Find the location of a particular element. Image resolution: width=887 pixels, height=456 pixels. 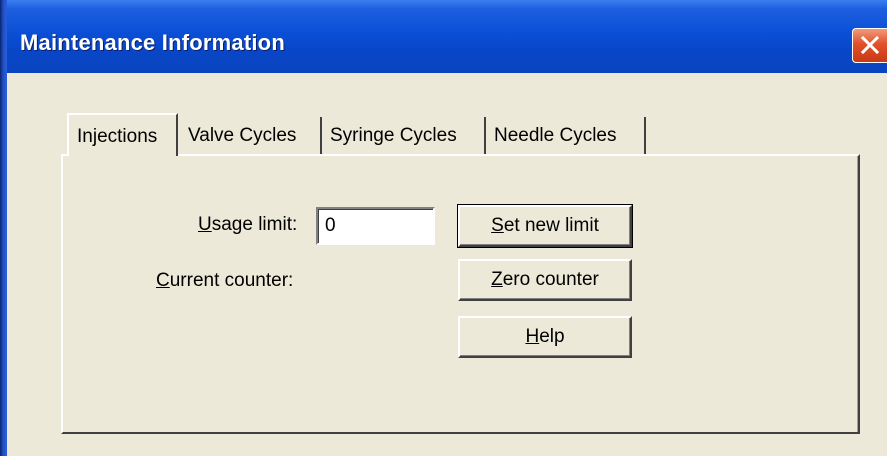

help-text: elp is located at coordinates (552, 336).